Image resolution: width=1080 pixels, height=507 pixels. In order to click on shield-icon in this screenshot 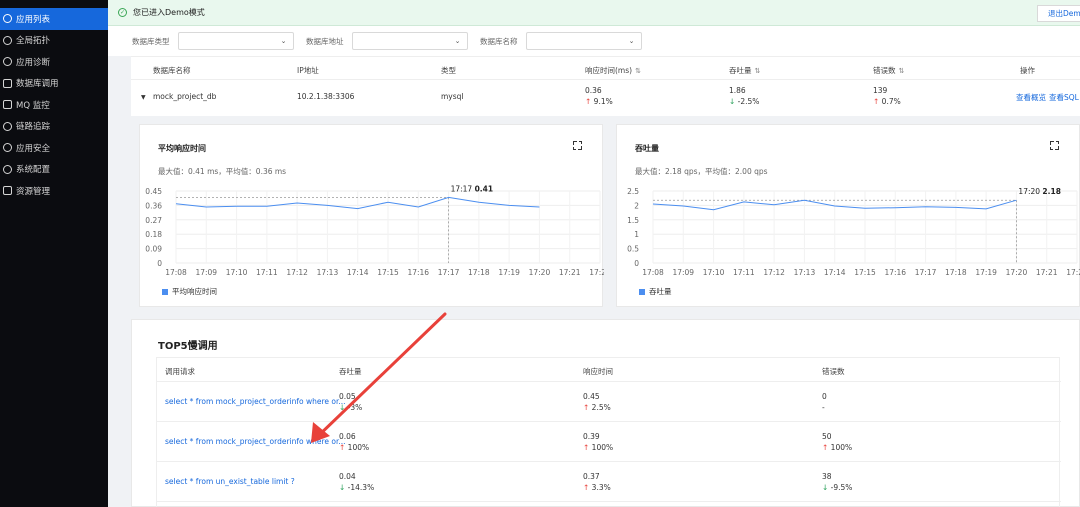, I will do `click(7, 148)`.